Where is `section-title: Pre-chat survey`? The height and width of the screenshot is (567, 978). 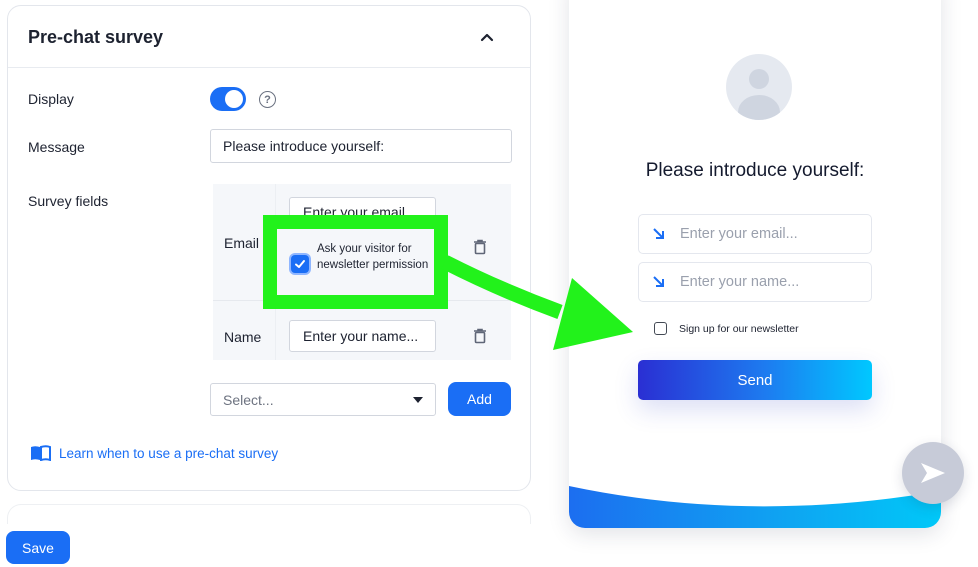 section-title: Pre-chat survey is located at coordinates (96, 37).